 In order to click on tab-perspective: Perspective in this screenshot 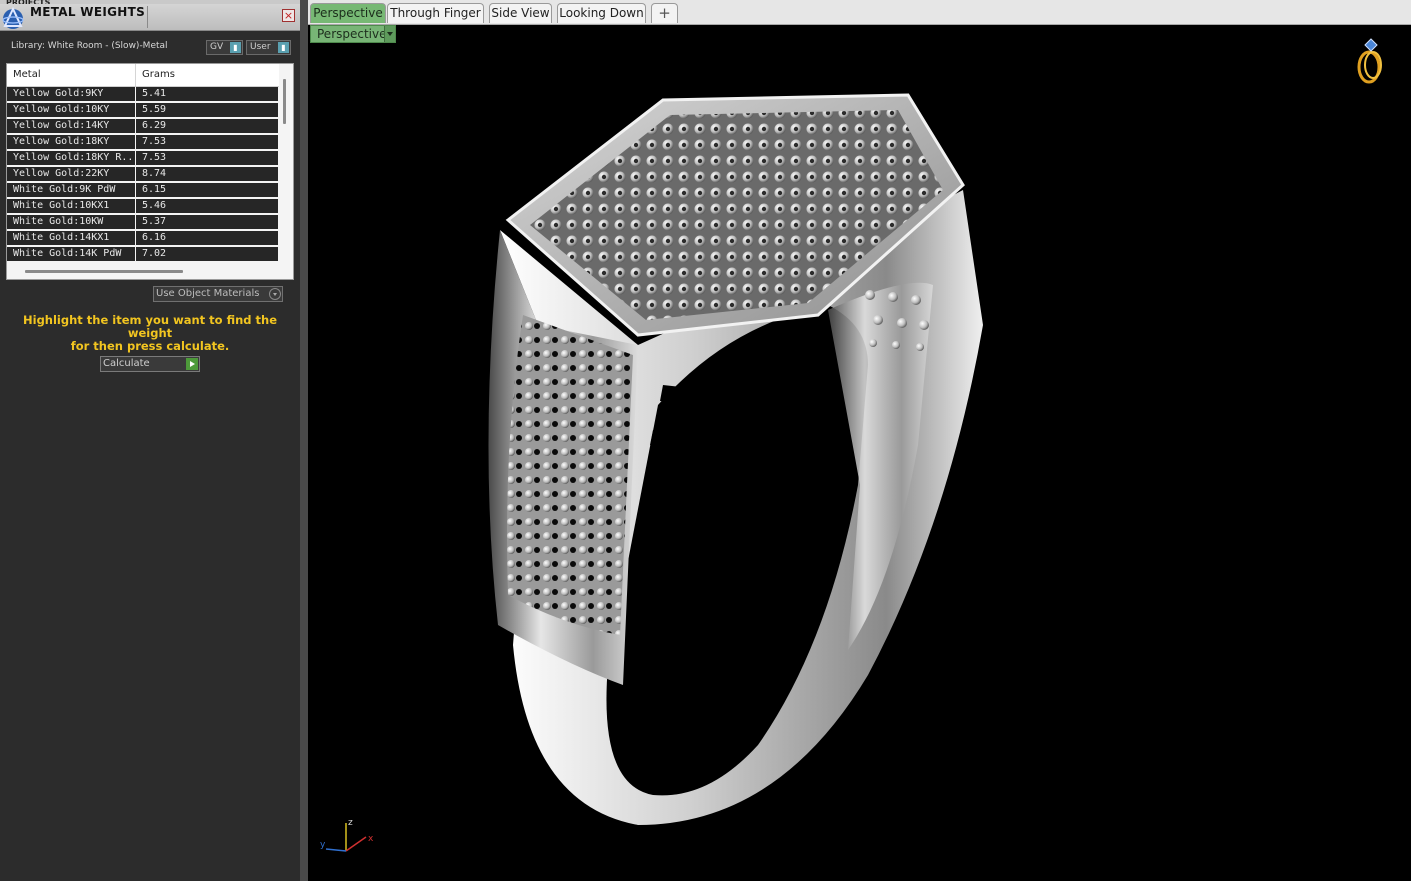, I will do `click(348, 13)`.